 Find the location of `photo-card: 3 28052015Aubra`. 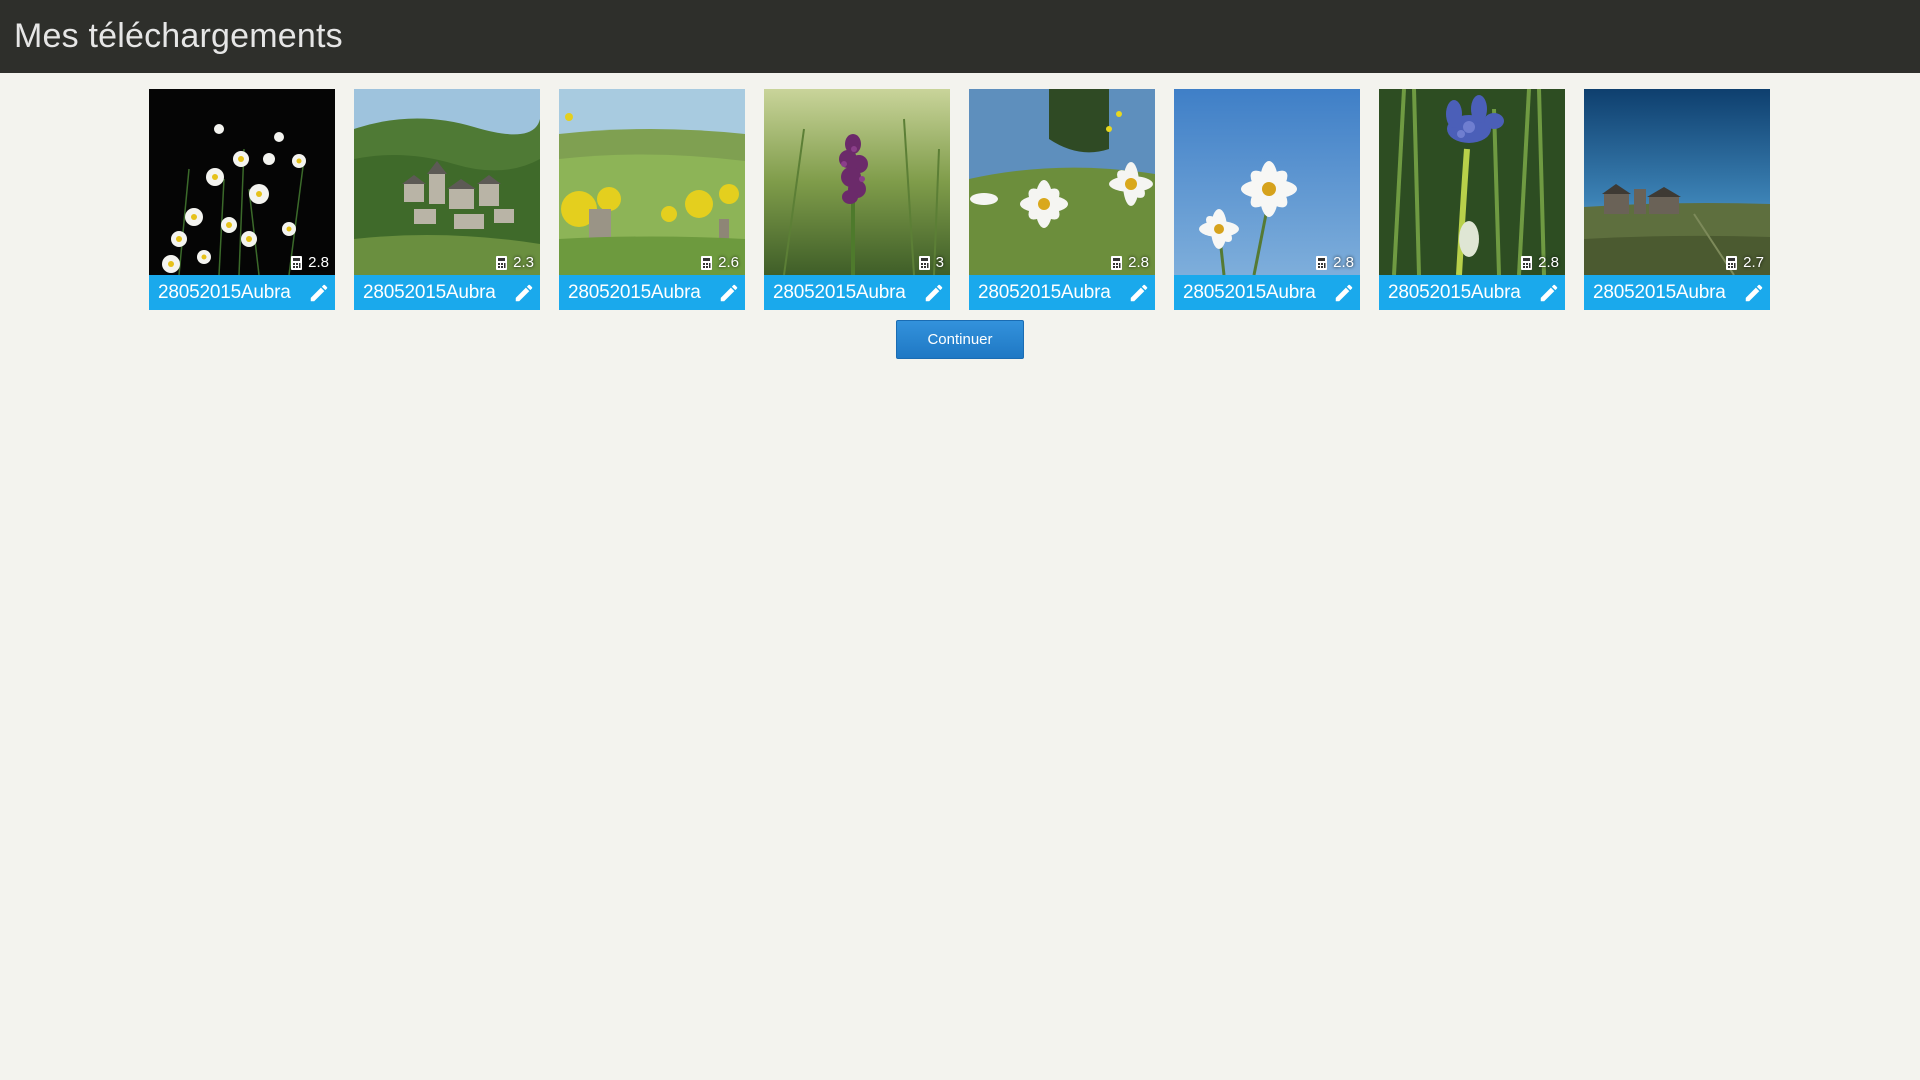

photo-card: 3 28052015Aubra is located at coordinates (857, 199).